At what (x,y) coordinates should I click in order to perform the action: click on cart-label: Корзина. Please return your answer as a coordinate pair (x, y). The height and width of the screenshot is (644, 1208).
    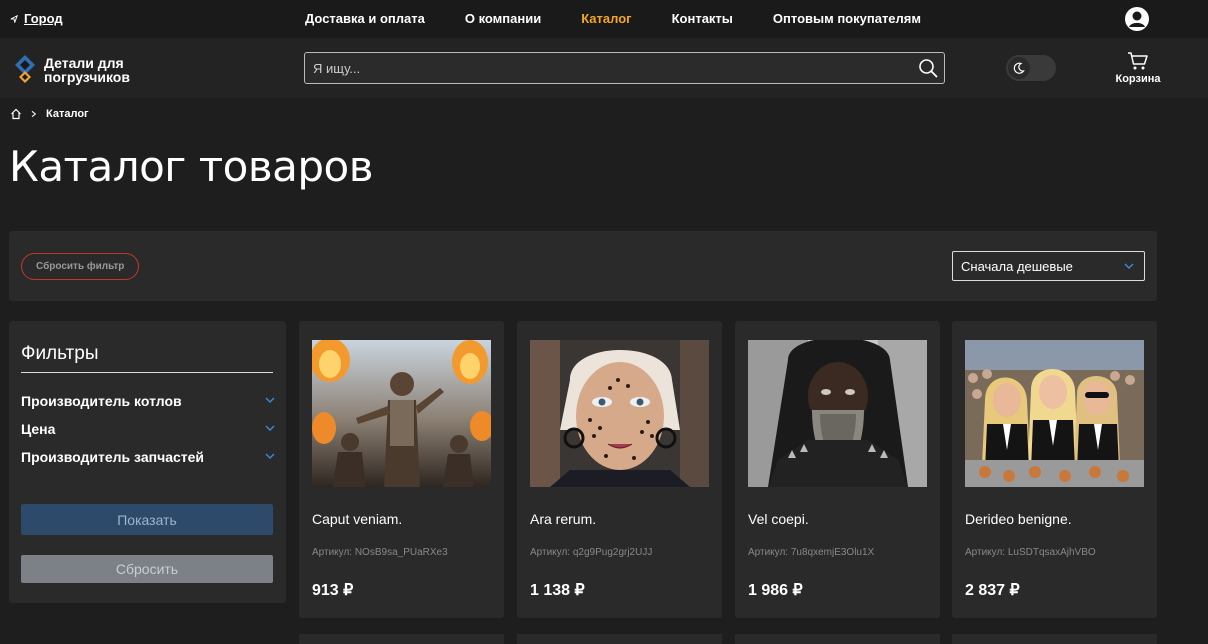
    Looking at the image, I should click on (1138, 79).